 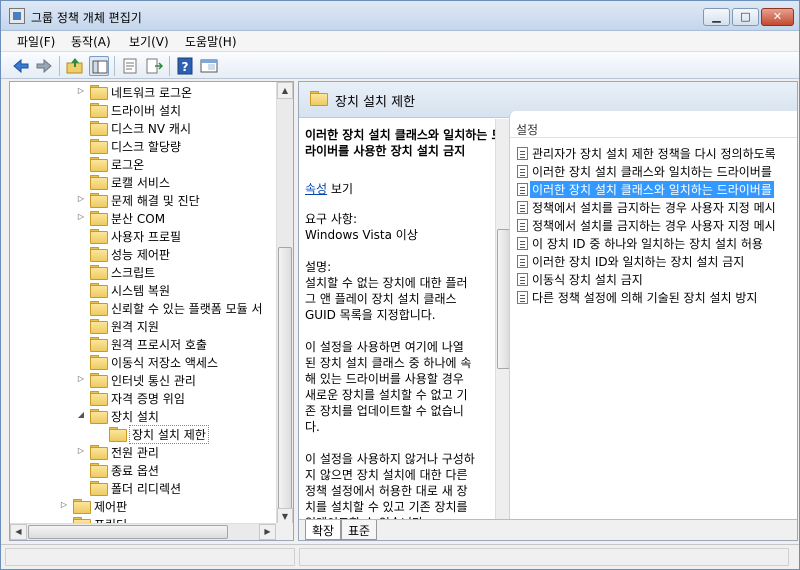 I want to click on tree-item: ▷ 문제 해결 및 진단, so click(x=145, y=200).